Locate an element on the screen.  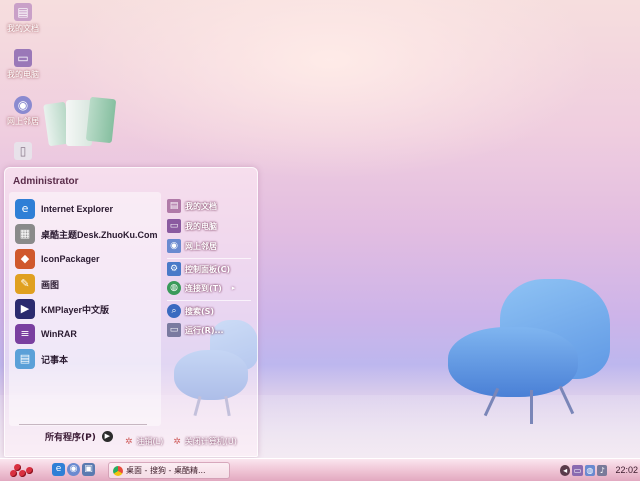
place-label: 连接到(T) is located at coordinates (203, 288).